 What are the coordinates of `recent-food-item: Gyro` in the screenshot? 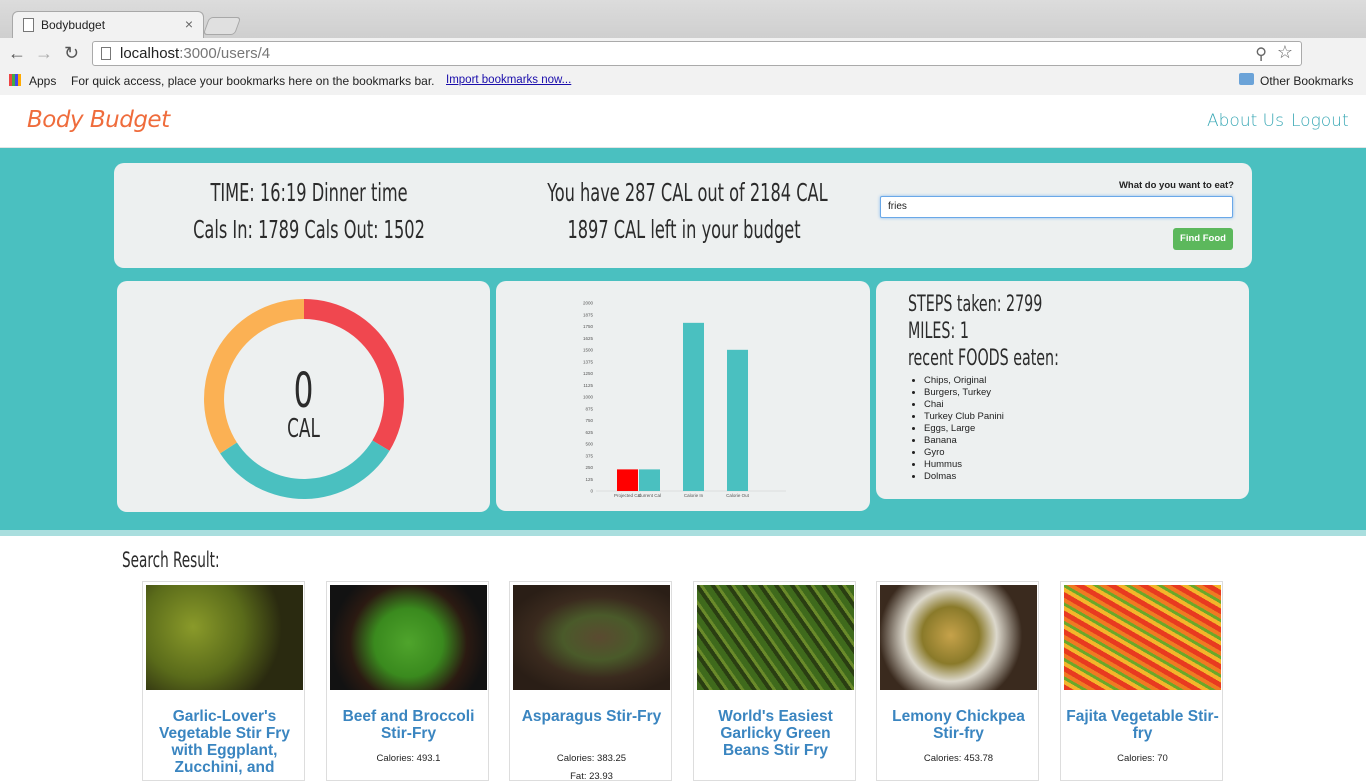 It's located at (964, 453).